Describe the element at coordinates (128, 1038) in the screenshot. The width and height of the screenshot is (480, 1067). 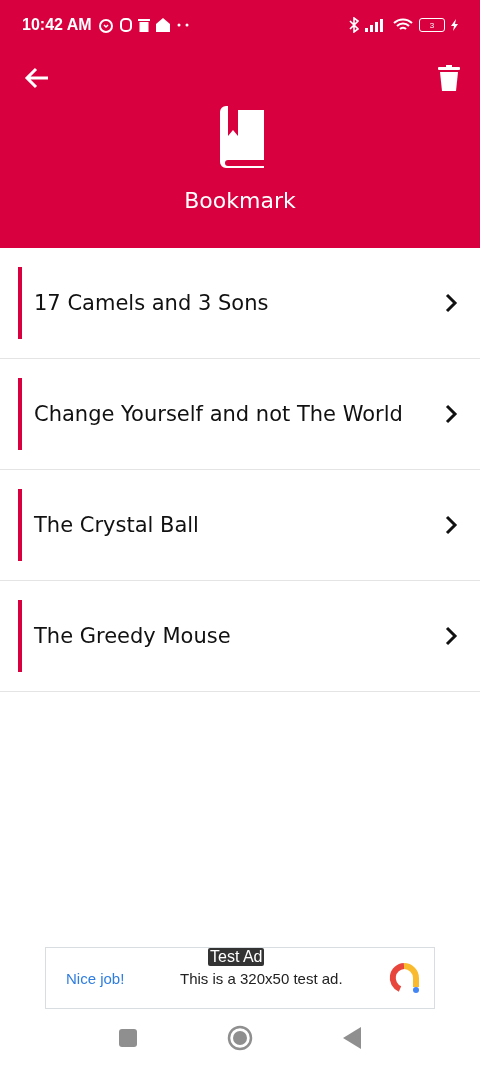
I see `recents-icon` at that location.